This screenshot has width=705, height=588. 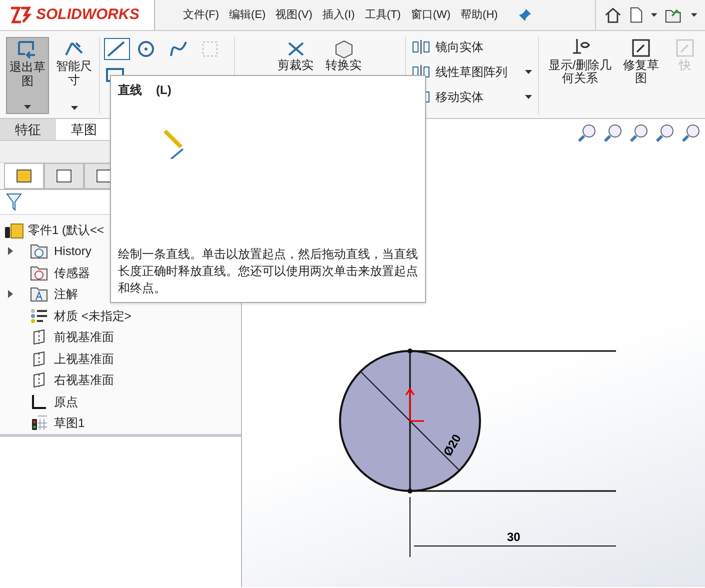 I want to click on tooltip-description: 绘制一条直线。单击以放置起点，然后拖动直线，当直线长度正确时释放直线。您还可以使用两次单击来放置起点和终点。, so click(x=268, y=271).